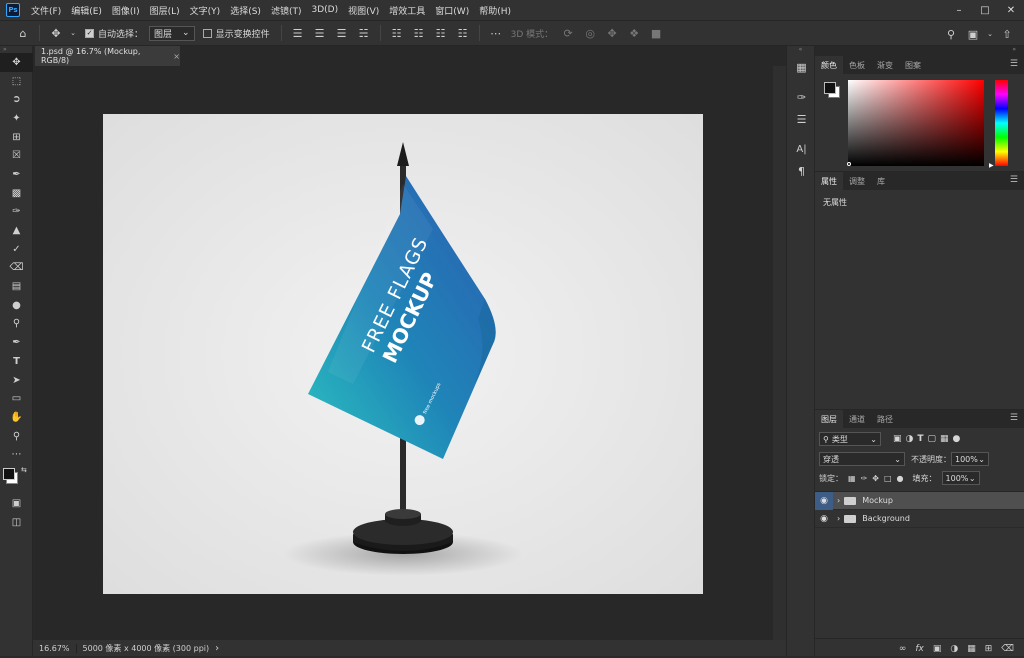  I want to click on distribute-horizontal-icon: ☷, so click(463, 33).